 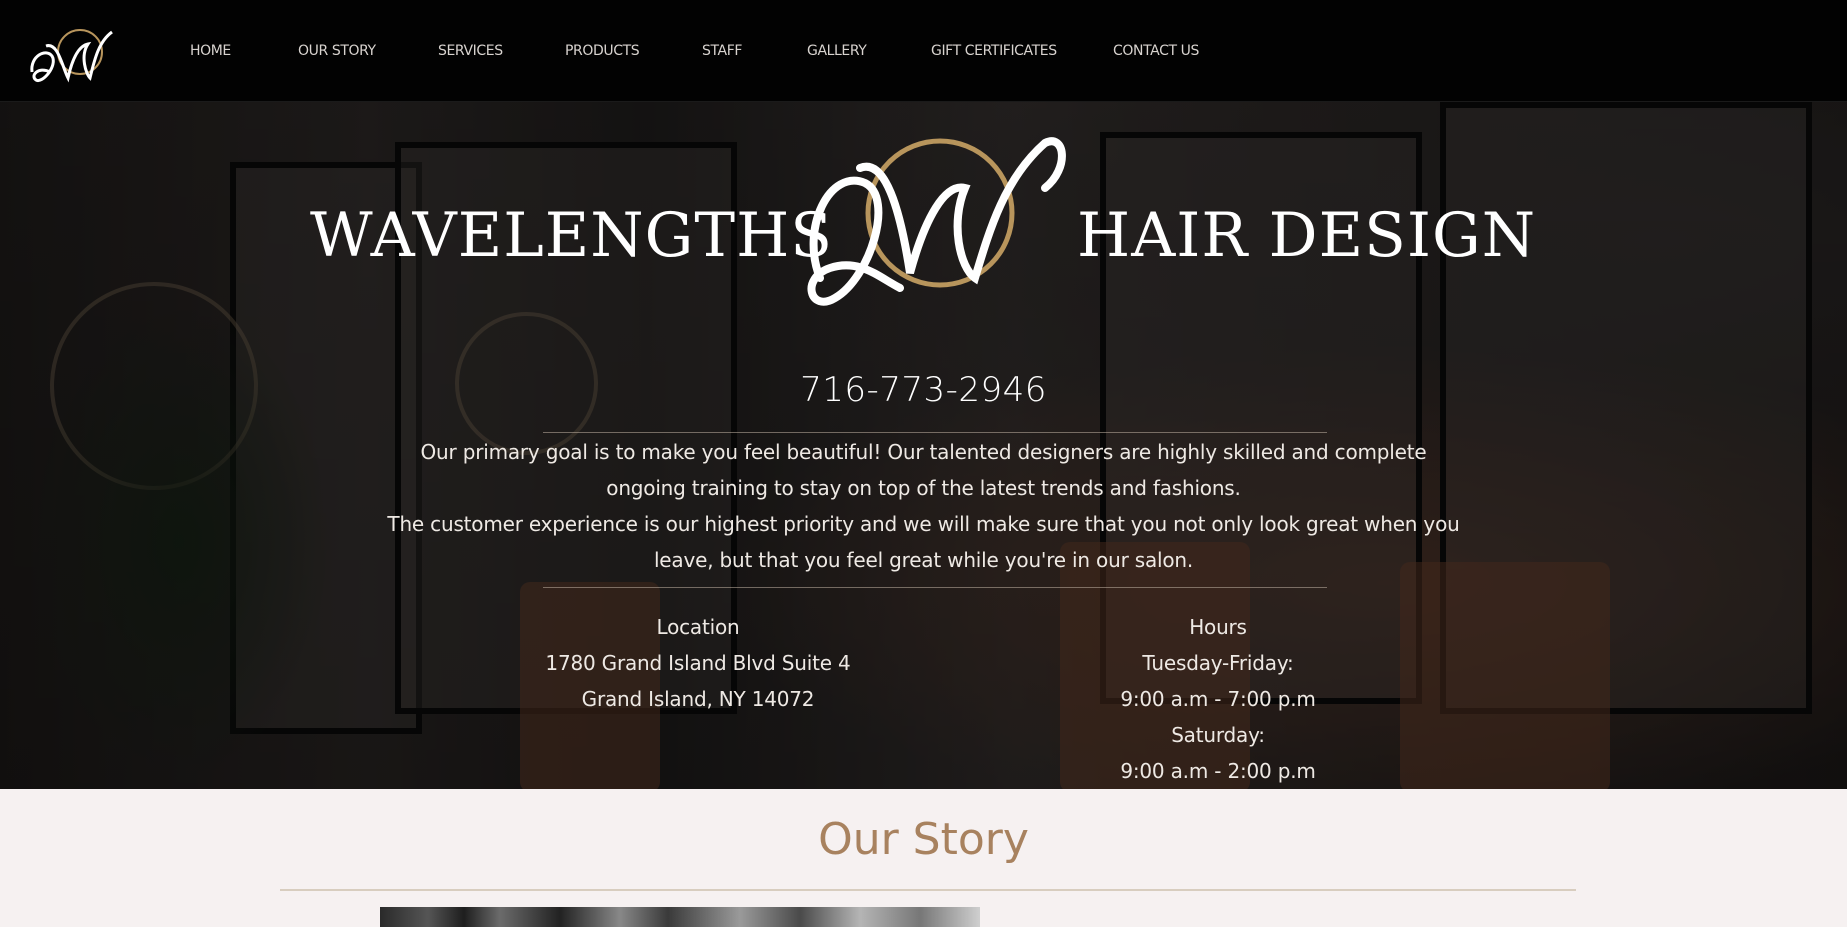 I want to click on nav-home-link: HOME, so click(x=244, y=51).